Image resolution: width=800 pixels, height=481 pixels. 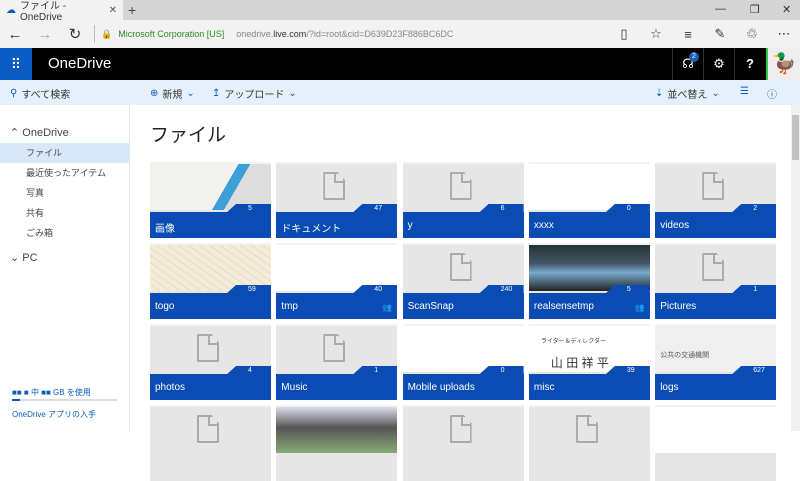 I want to click on info-icon: ⓘ, so click(x=772, y=93).